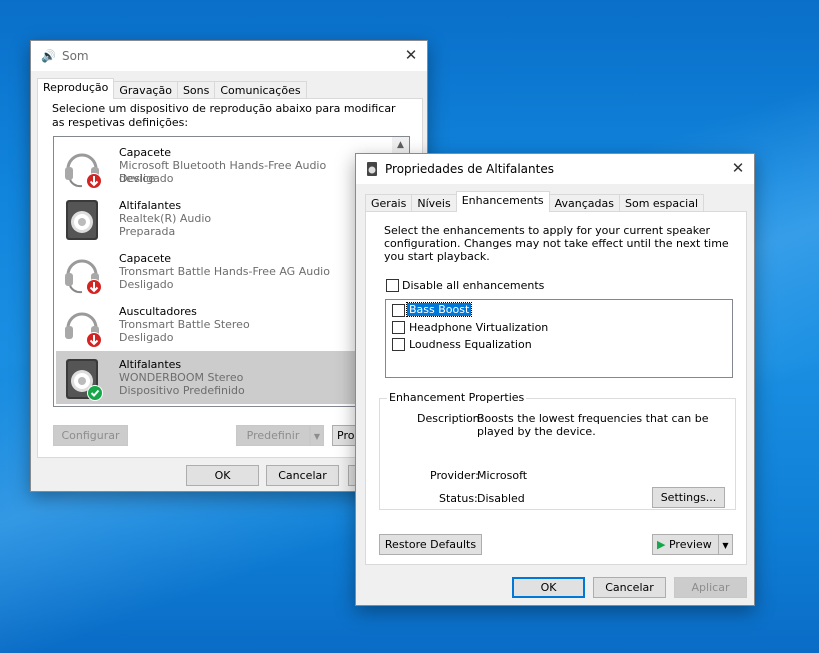 This screenshot has width=819, height=653. Describe the element at coordinates (469, 169) in the screenshot. I see `window-title: Propriedades de Altifalantes` at that location.